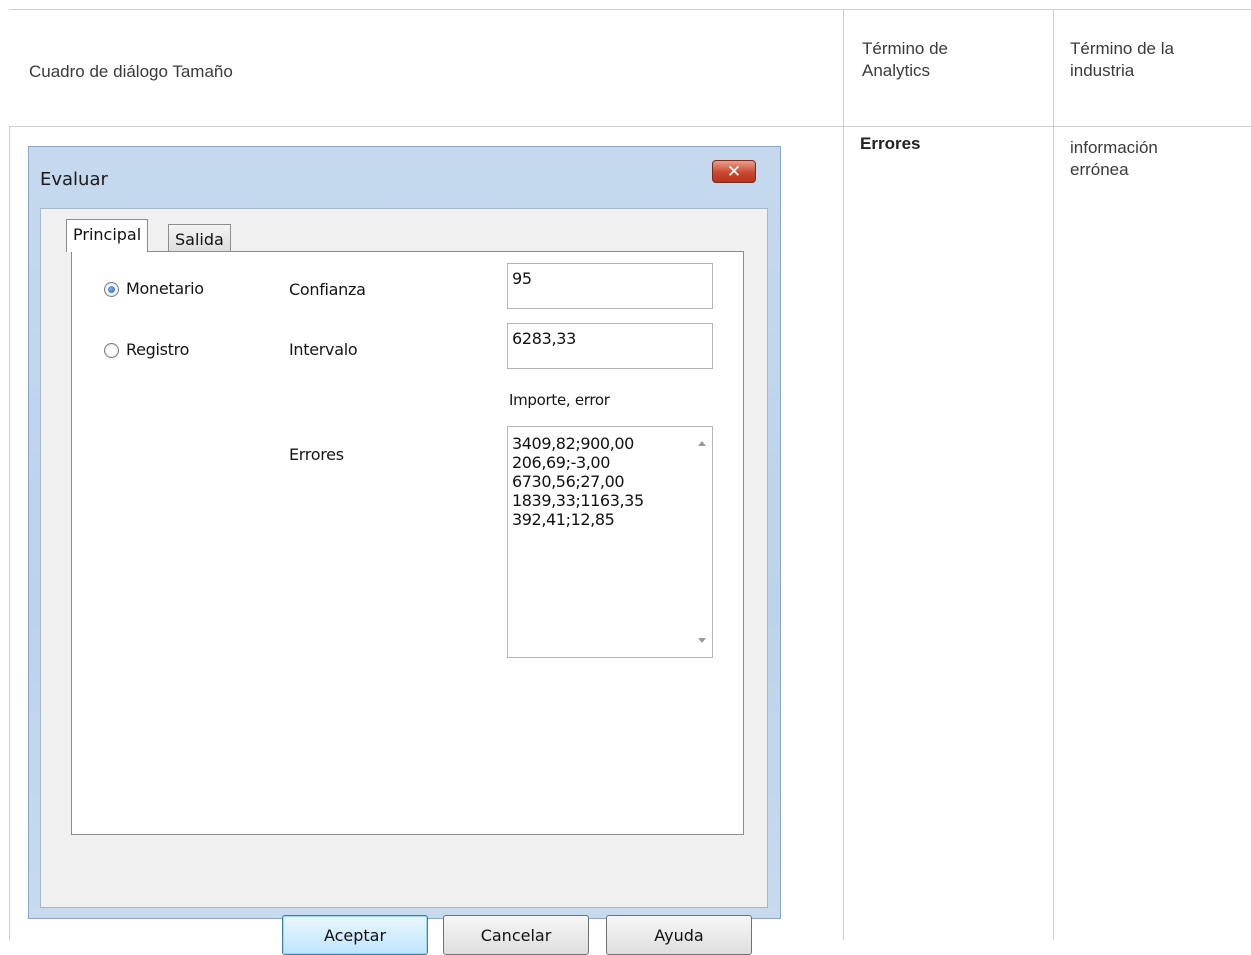 The width and height of the screenshot is (1251, 955). I want to click on table-left-border, so click(9, 533).